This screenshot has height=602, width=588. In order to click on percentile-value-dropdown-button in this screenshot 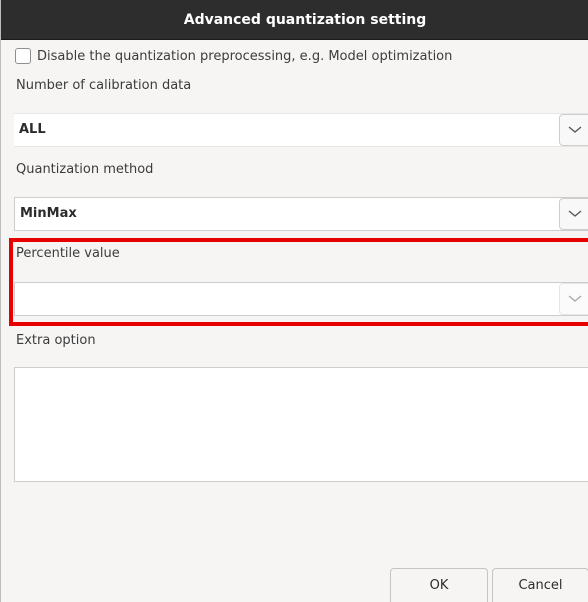, I will do `click(573, 299)`.